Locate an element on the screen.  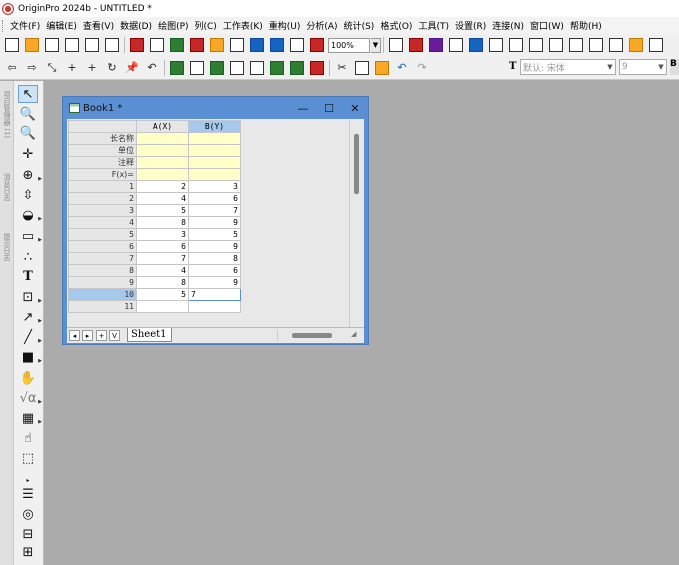
new-workbook-icon is located at coordinates (52, 45).